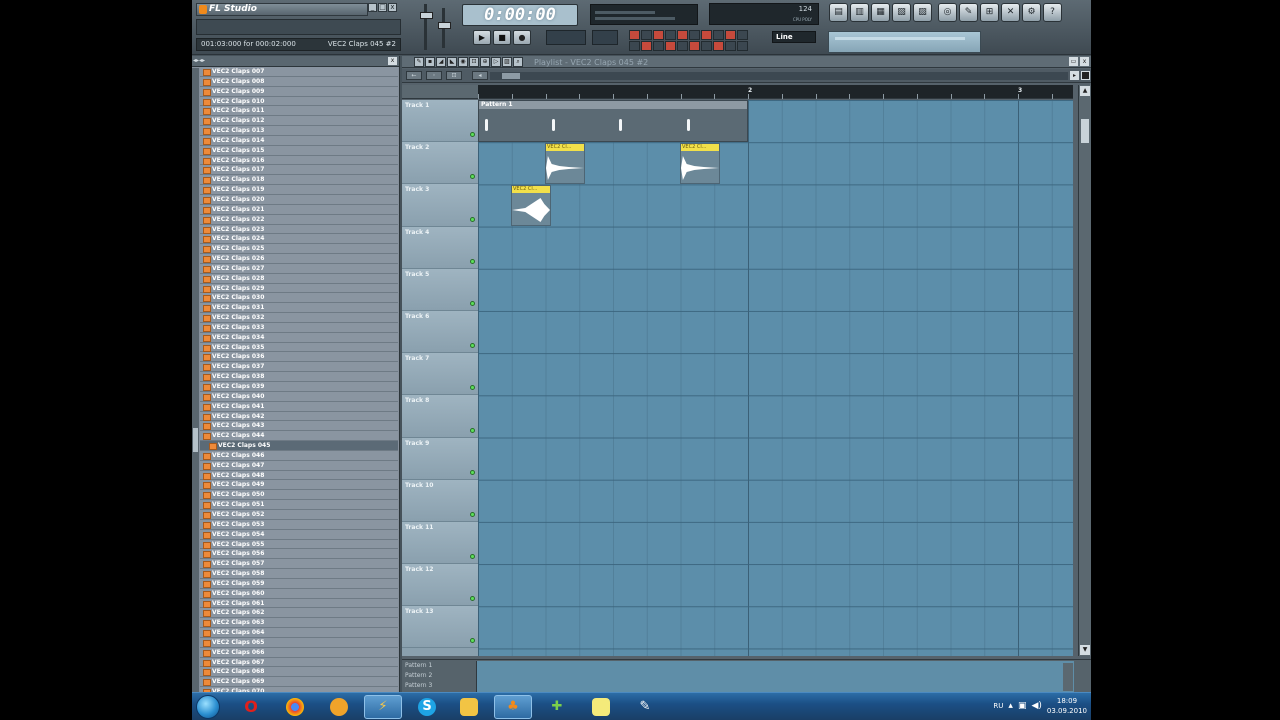 This screenshot has height=720, width=1280. I want to click on maximize-button: □, so click(382, 7).